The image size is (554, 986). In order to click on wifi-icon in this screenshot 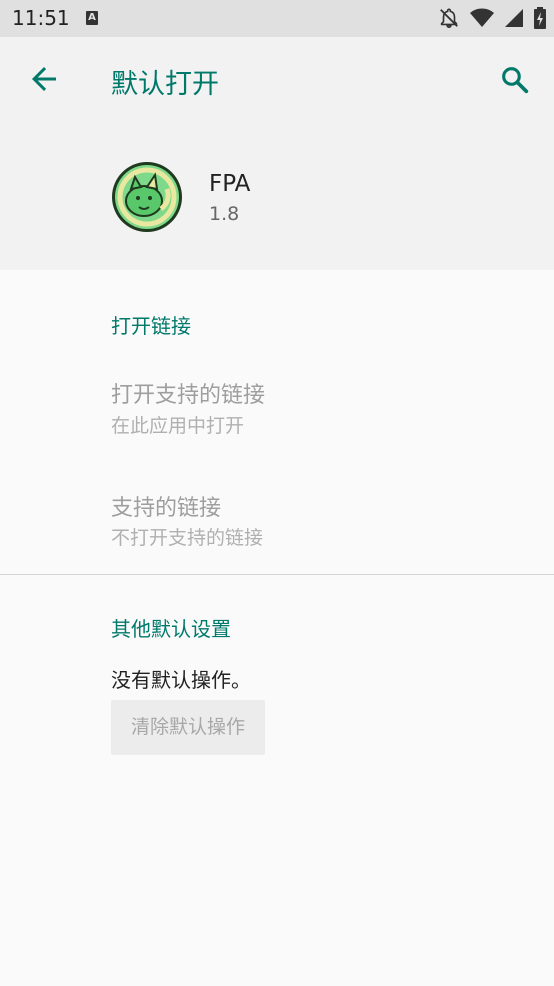, I will do `click(482, 17)`.